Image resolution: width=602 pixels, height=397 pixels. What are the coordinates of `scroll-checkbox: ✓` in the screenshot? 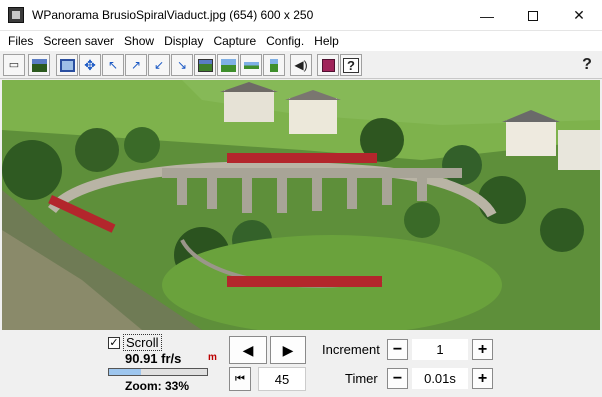 It's located at (114, 343).